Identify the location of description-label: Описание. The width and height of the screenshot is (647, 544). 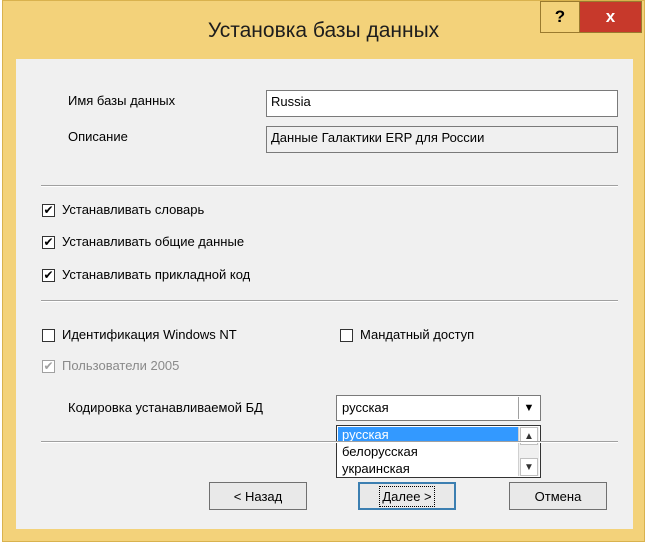
(98, 136).